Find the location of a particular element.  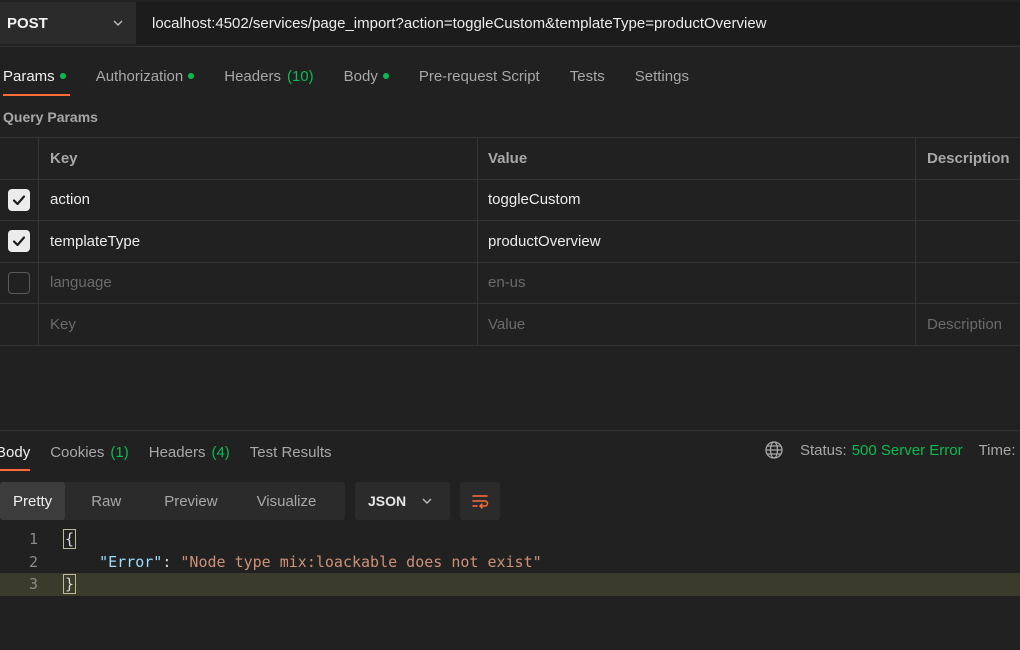

response-tab-body: Body is located at coordinates (15, 453).